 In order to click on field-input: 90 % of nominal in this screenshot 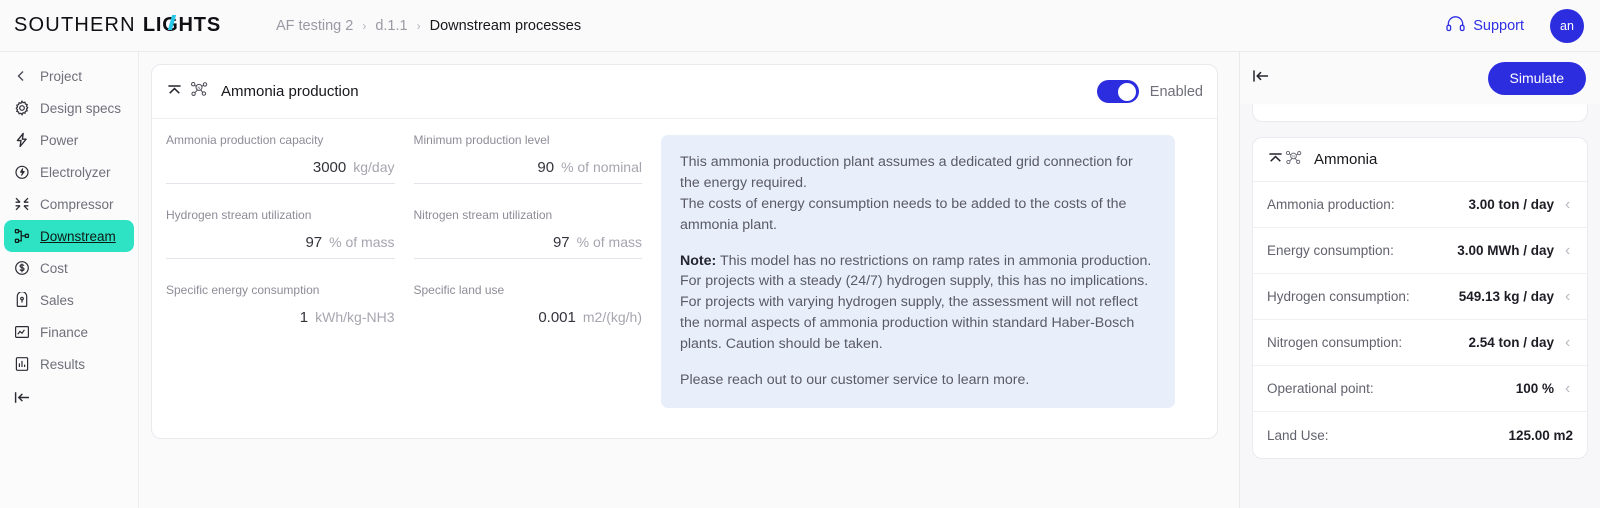, I will do `click(527, 171)`.